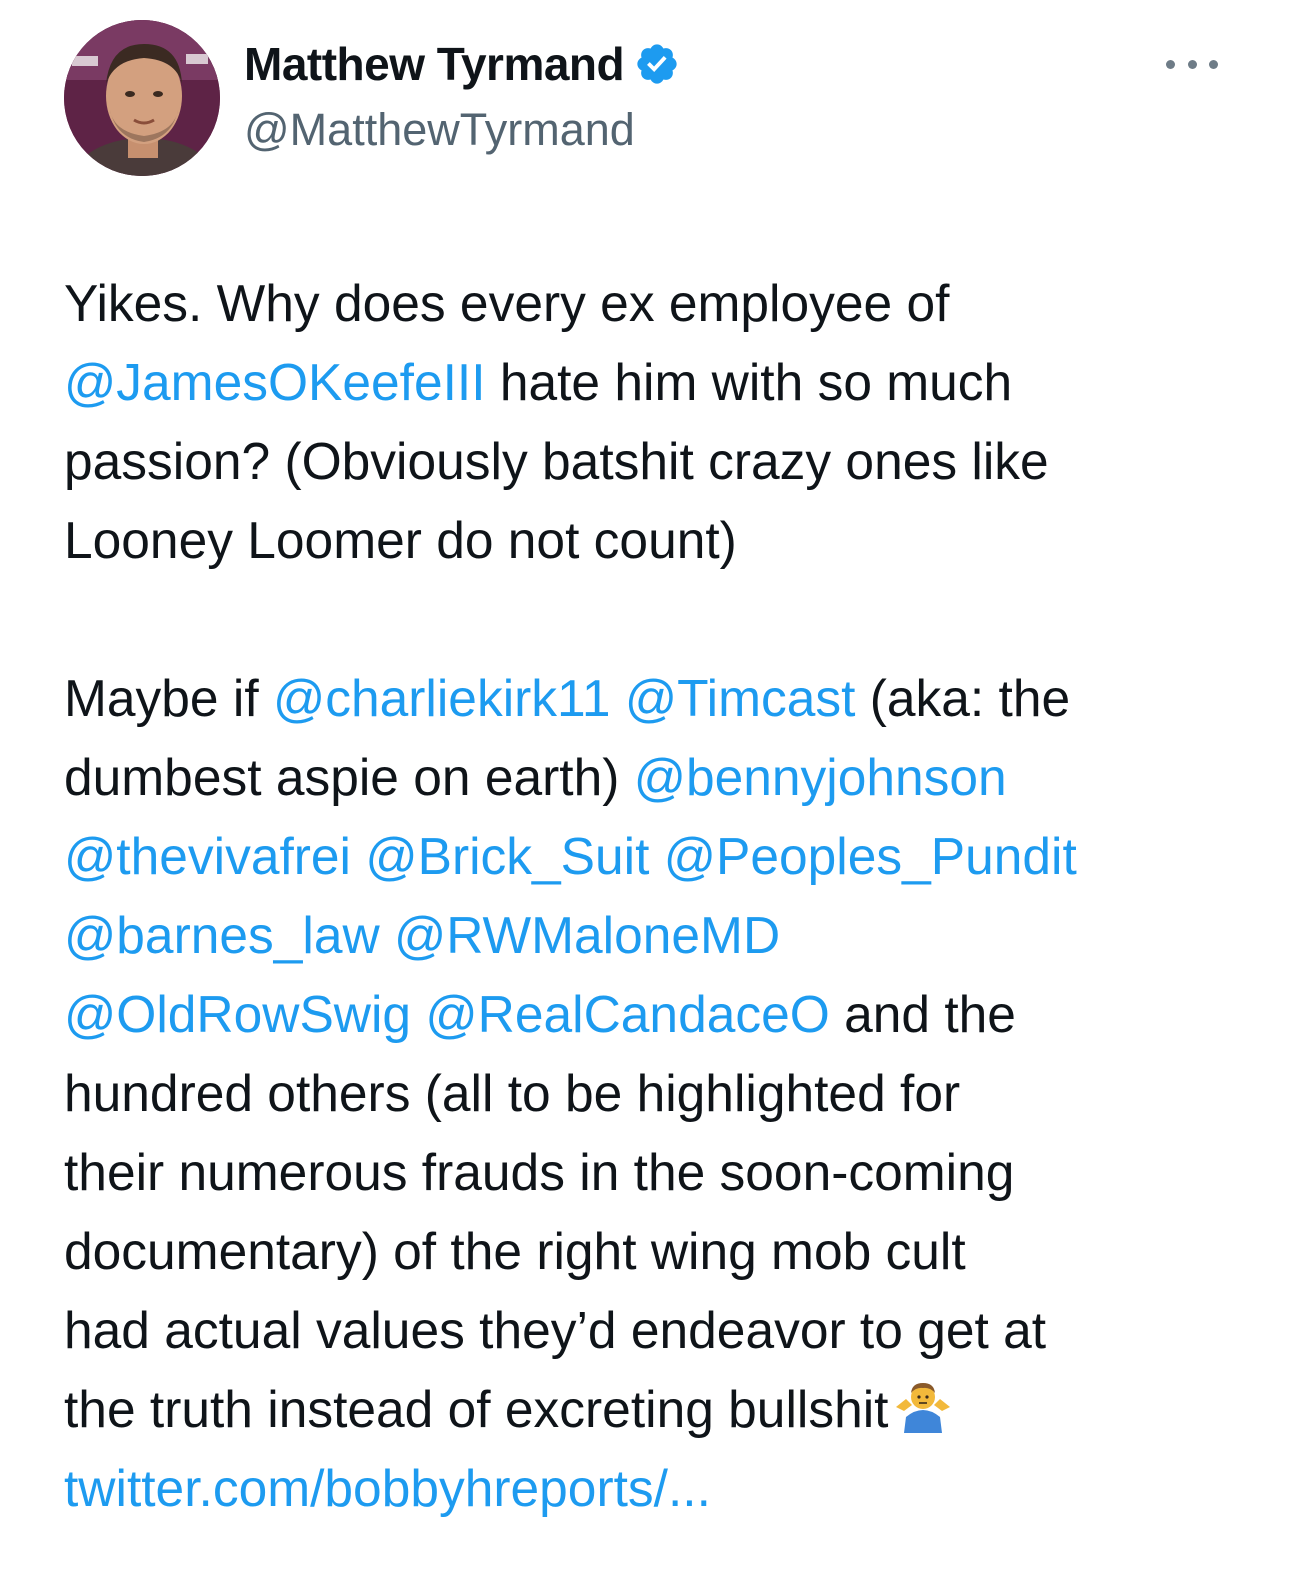 The width and height of the screenshot is (1290, 1580). What do you see at coordinates (222, 935) in the screenshot?
I see `mention-link: @barnes_law` at bounding box center [222, 935].